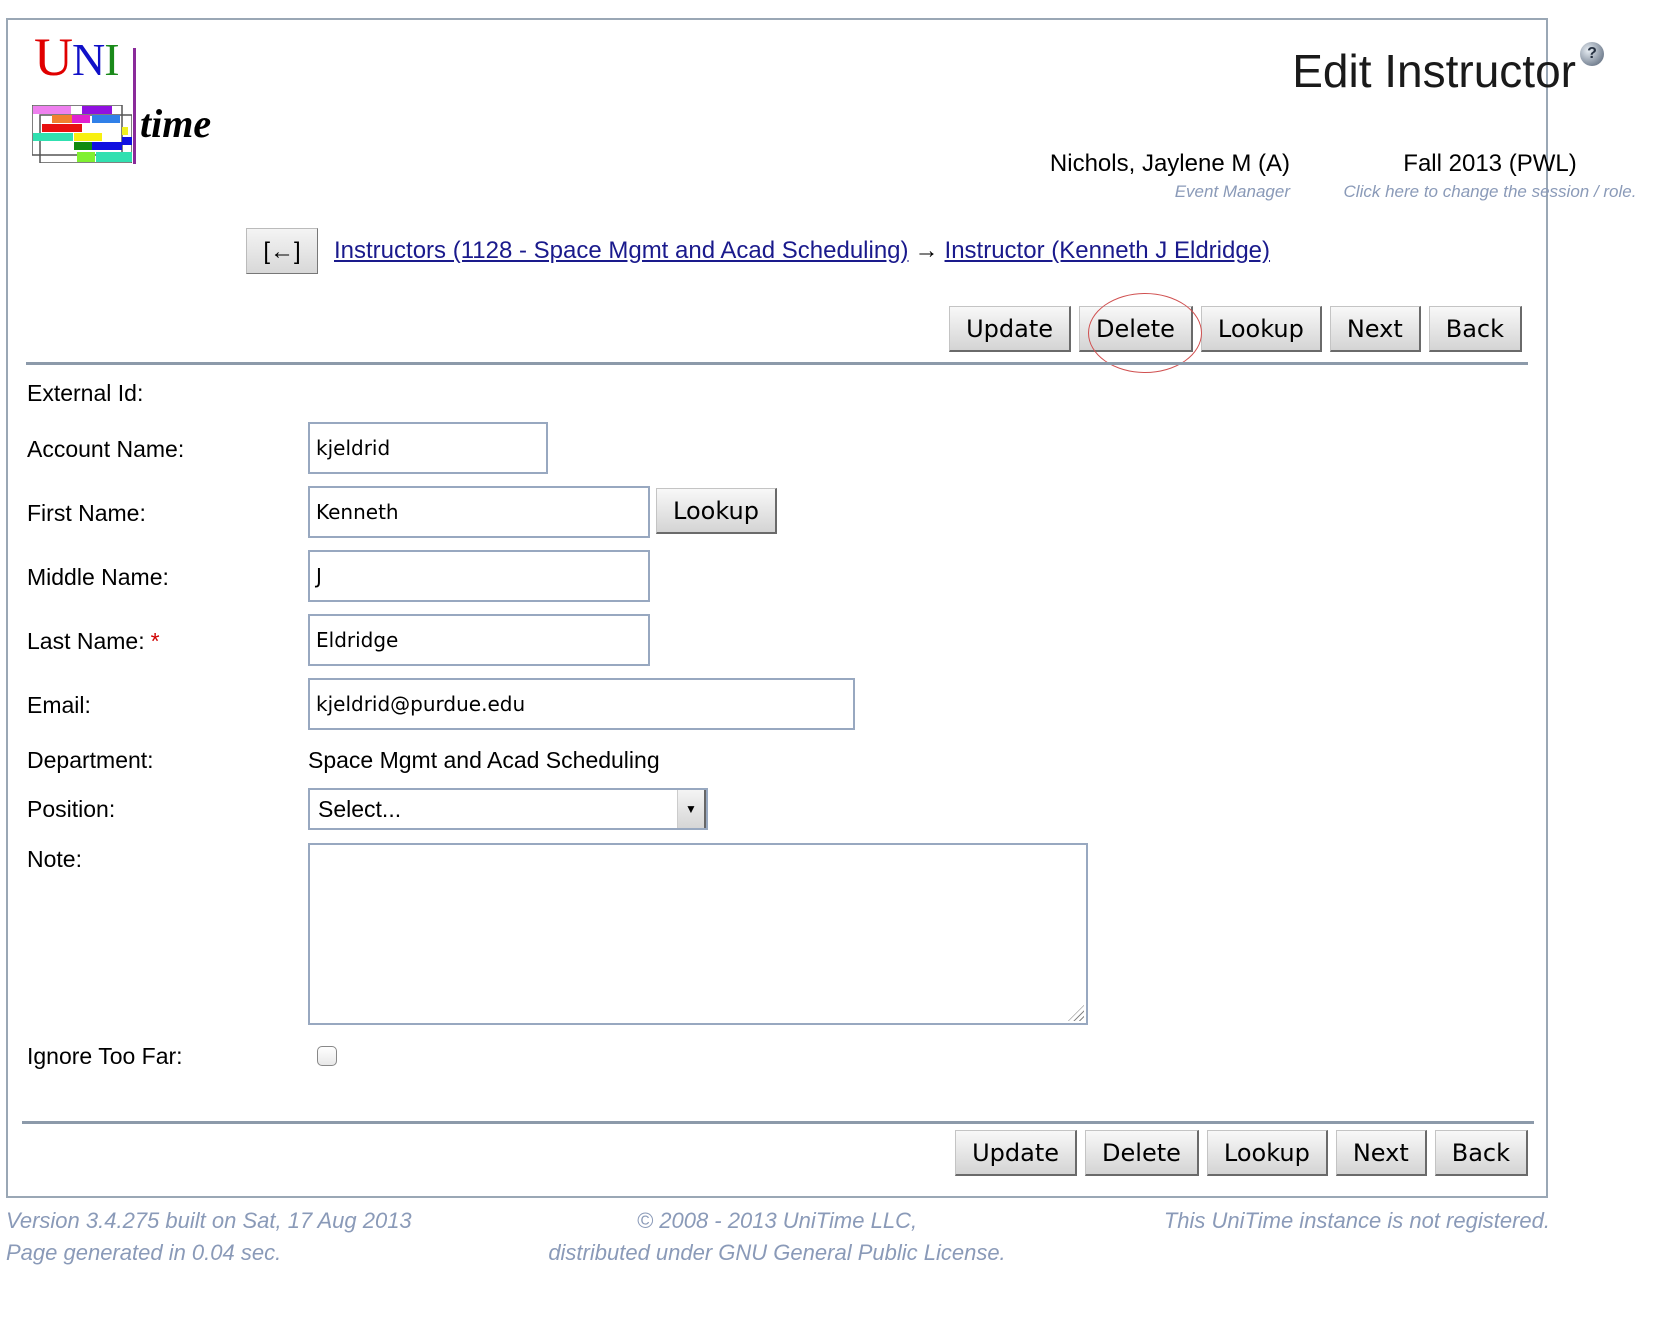 The image size is (1660, 1340). What do you see at coordinates (1169, 163) in the screenshot?
I see `user-name: Nichols, Jaylene M (A)` at bounding box center [1169, 163].